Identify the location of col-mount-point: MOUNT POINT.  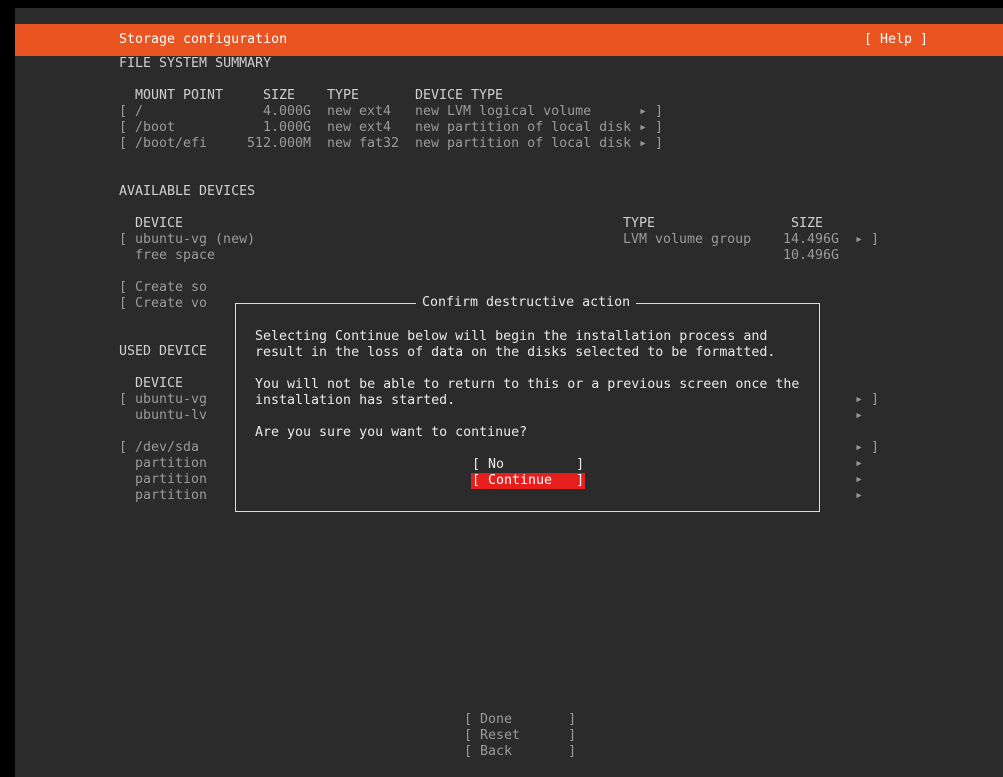
(179, 95).